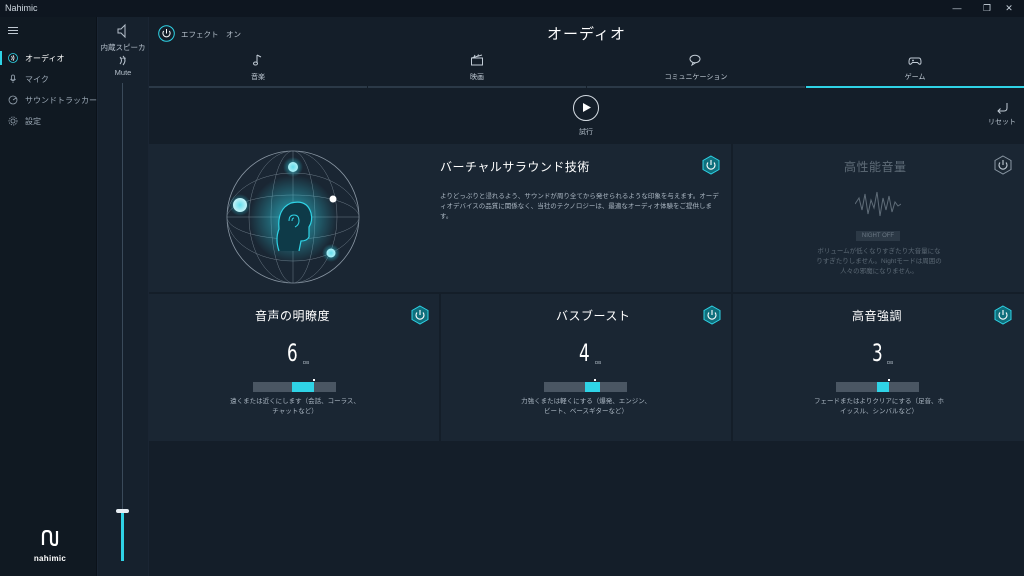  Describe the element at coordinates (294, 367) in the screenshot. I see `voice-clarity-panel: 音声の明瞭度 6 DB 遠くまたは近くにします（会話、コーラス、チャットなど）` at that location.